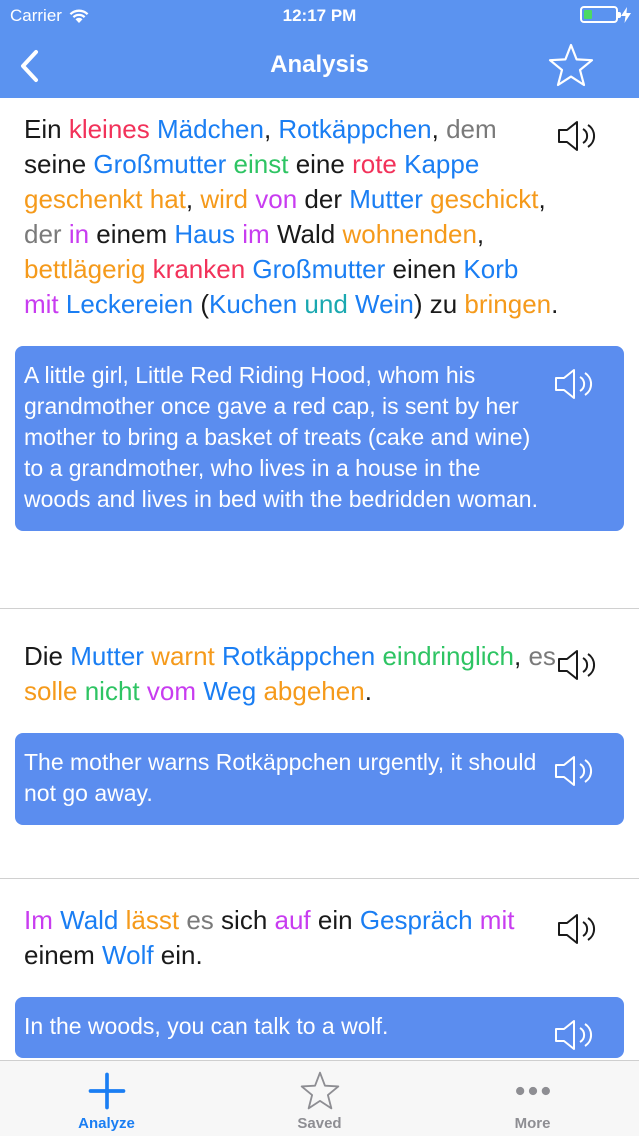  I want to click on word-token: Die, so click(47, 656).